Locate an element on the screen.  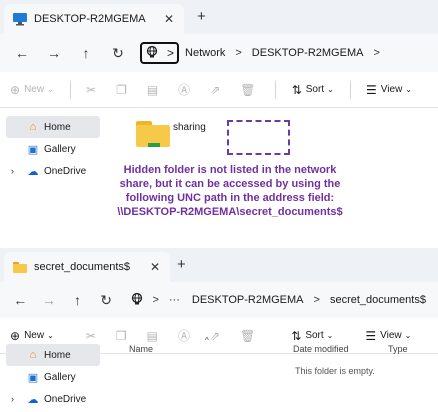
address-bar: > Network > DESKTOP-R2MGEMA > is located at coordinates (262, 53).